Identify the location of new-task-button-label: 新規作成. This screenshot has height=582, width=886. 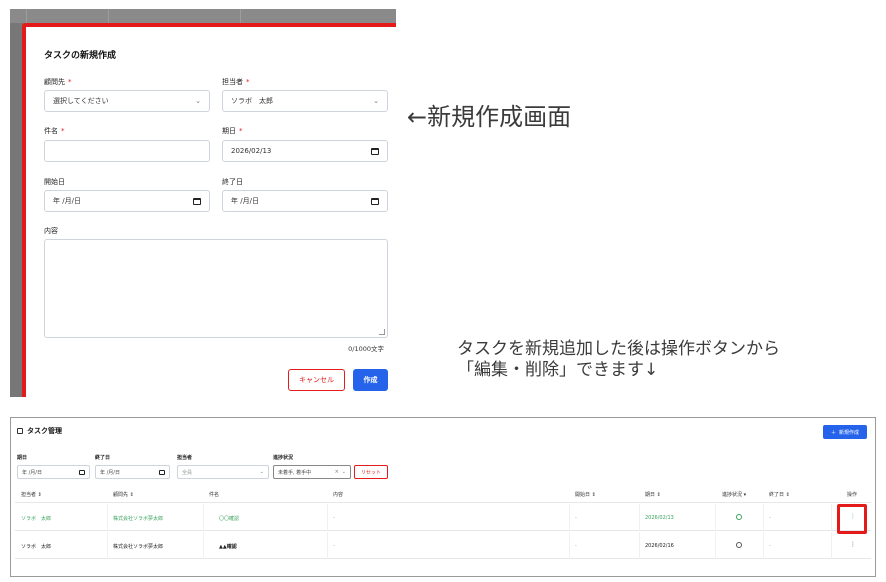
(849, 432).